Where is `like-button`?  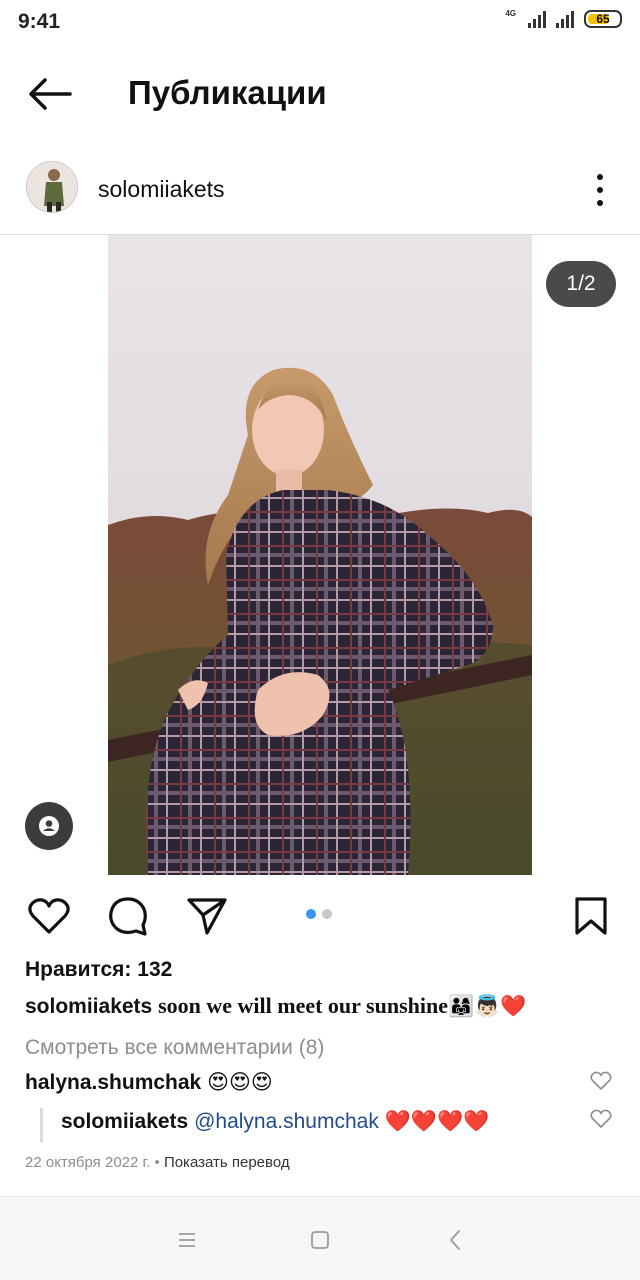
like-button is located at coordinates (49, 916).